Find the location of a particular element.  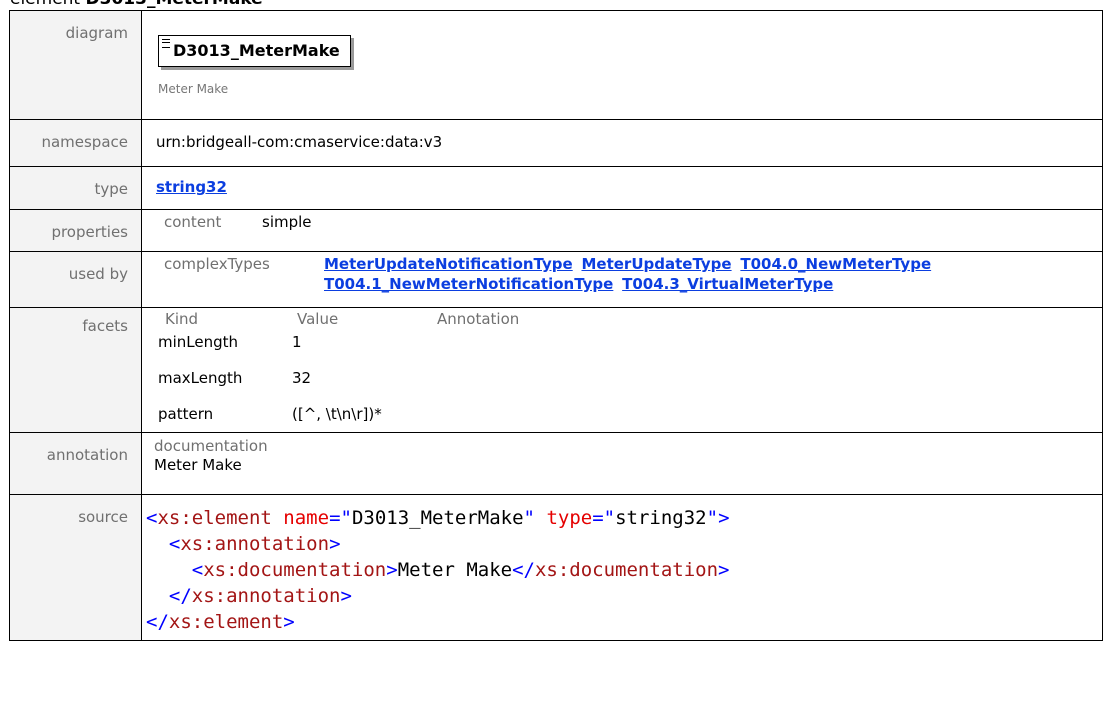

used-by-link: T004.3_VirtualMeterType is located at coordinates (727, 284).